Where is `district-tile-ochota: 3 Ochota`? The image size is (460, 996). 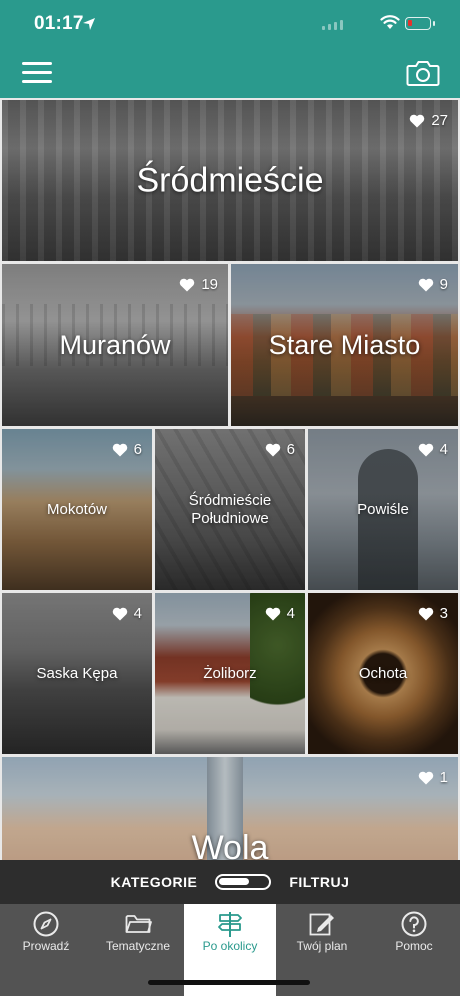
district-tile-ochota: 3 Ochota is located at coordinates (383, 673).